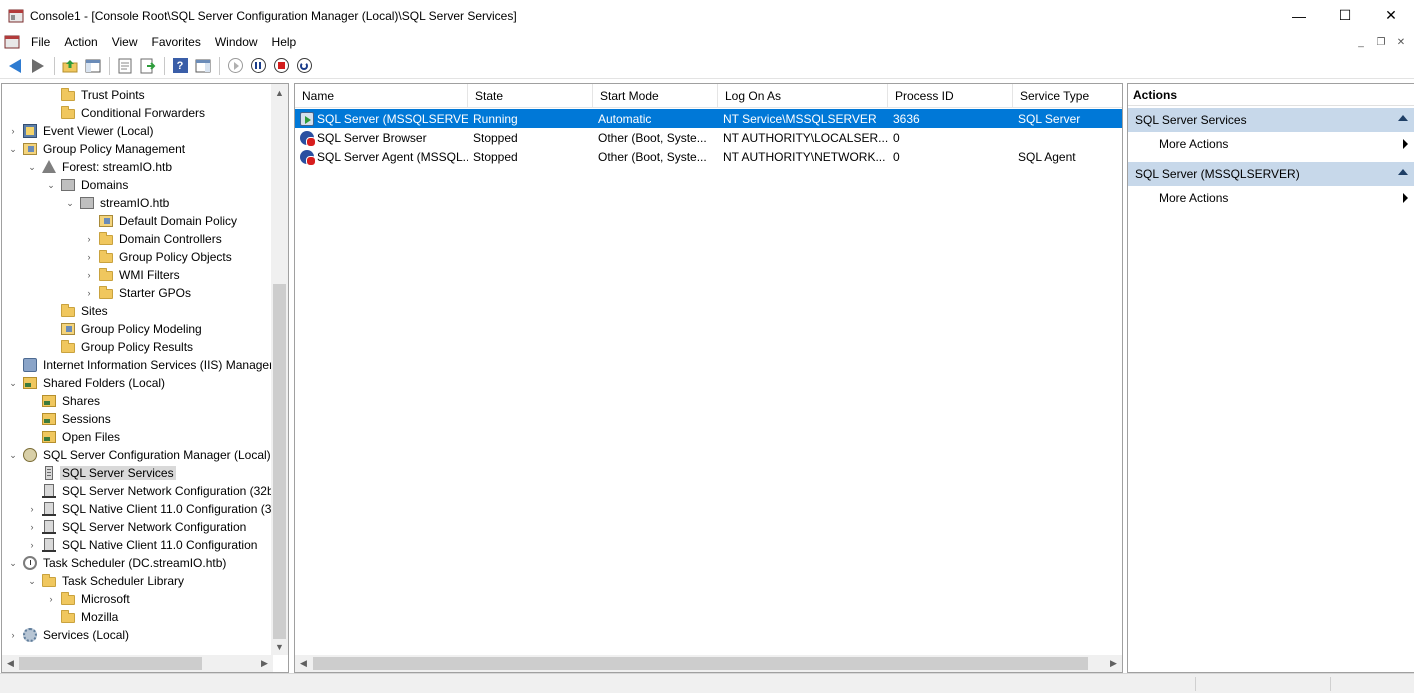 This screenshot has height=693, width=1414. I want to click on tree-horizontal-scrollbar: ◀ ▶, so click(137, 663).